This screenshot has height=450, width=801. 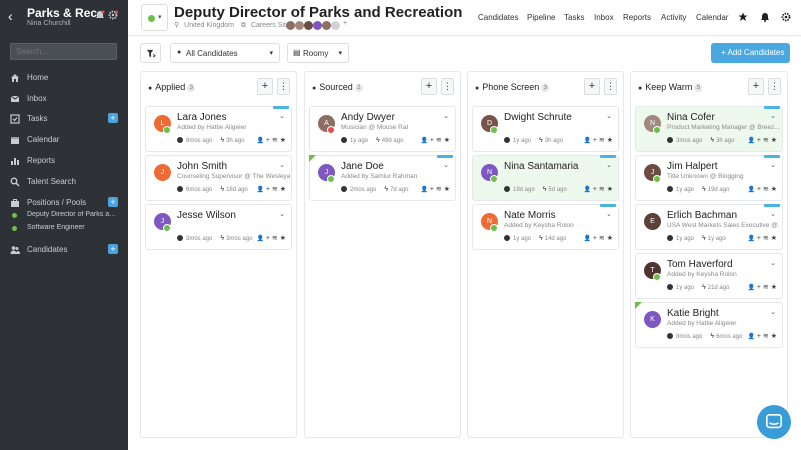 What do you see at coordinates (545, 178) in the screenshot?
I see `candidate-card: N Nina Santamaria ⌄ 19d ago ϟ 5d ago 👤 + ≋ ★` at bounding box center [545, 178].